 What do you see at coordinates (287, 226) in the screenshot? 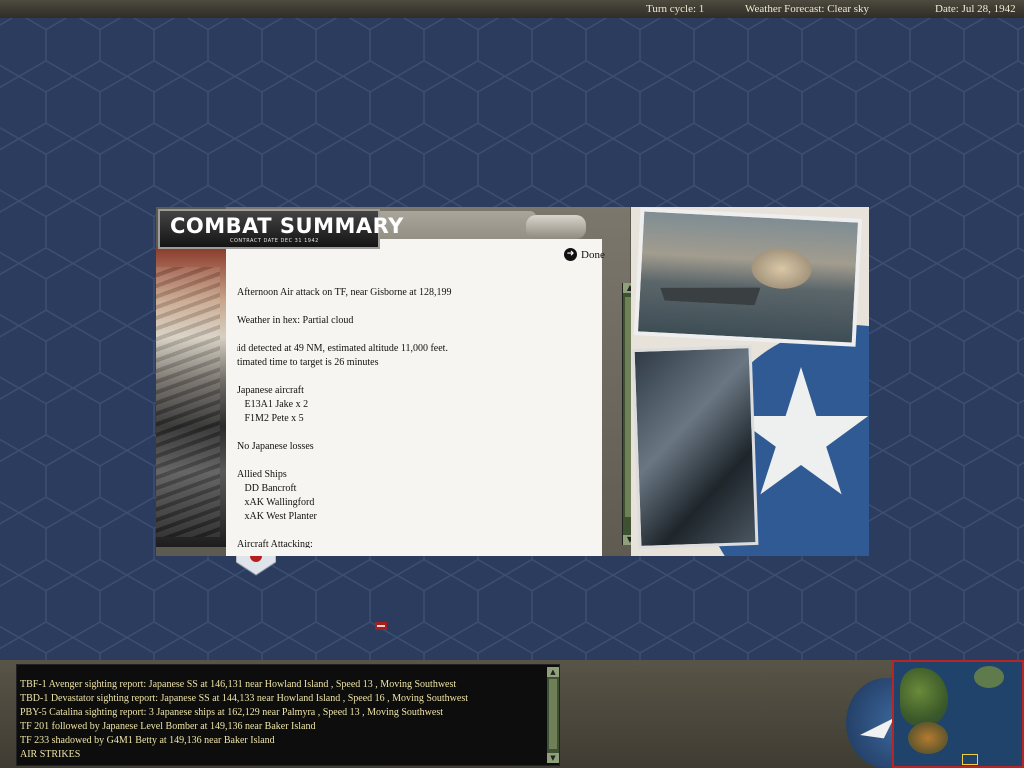
I see `dialog-title: COMBAT SUMMARY` at bounding box center [287, 226].